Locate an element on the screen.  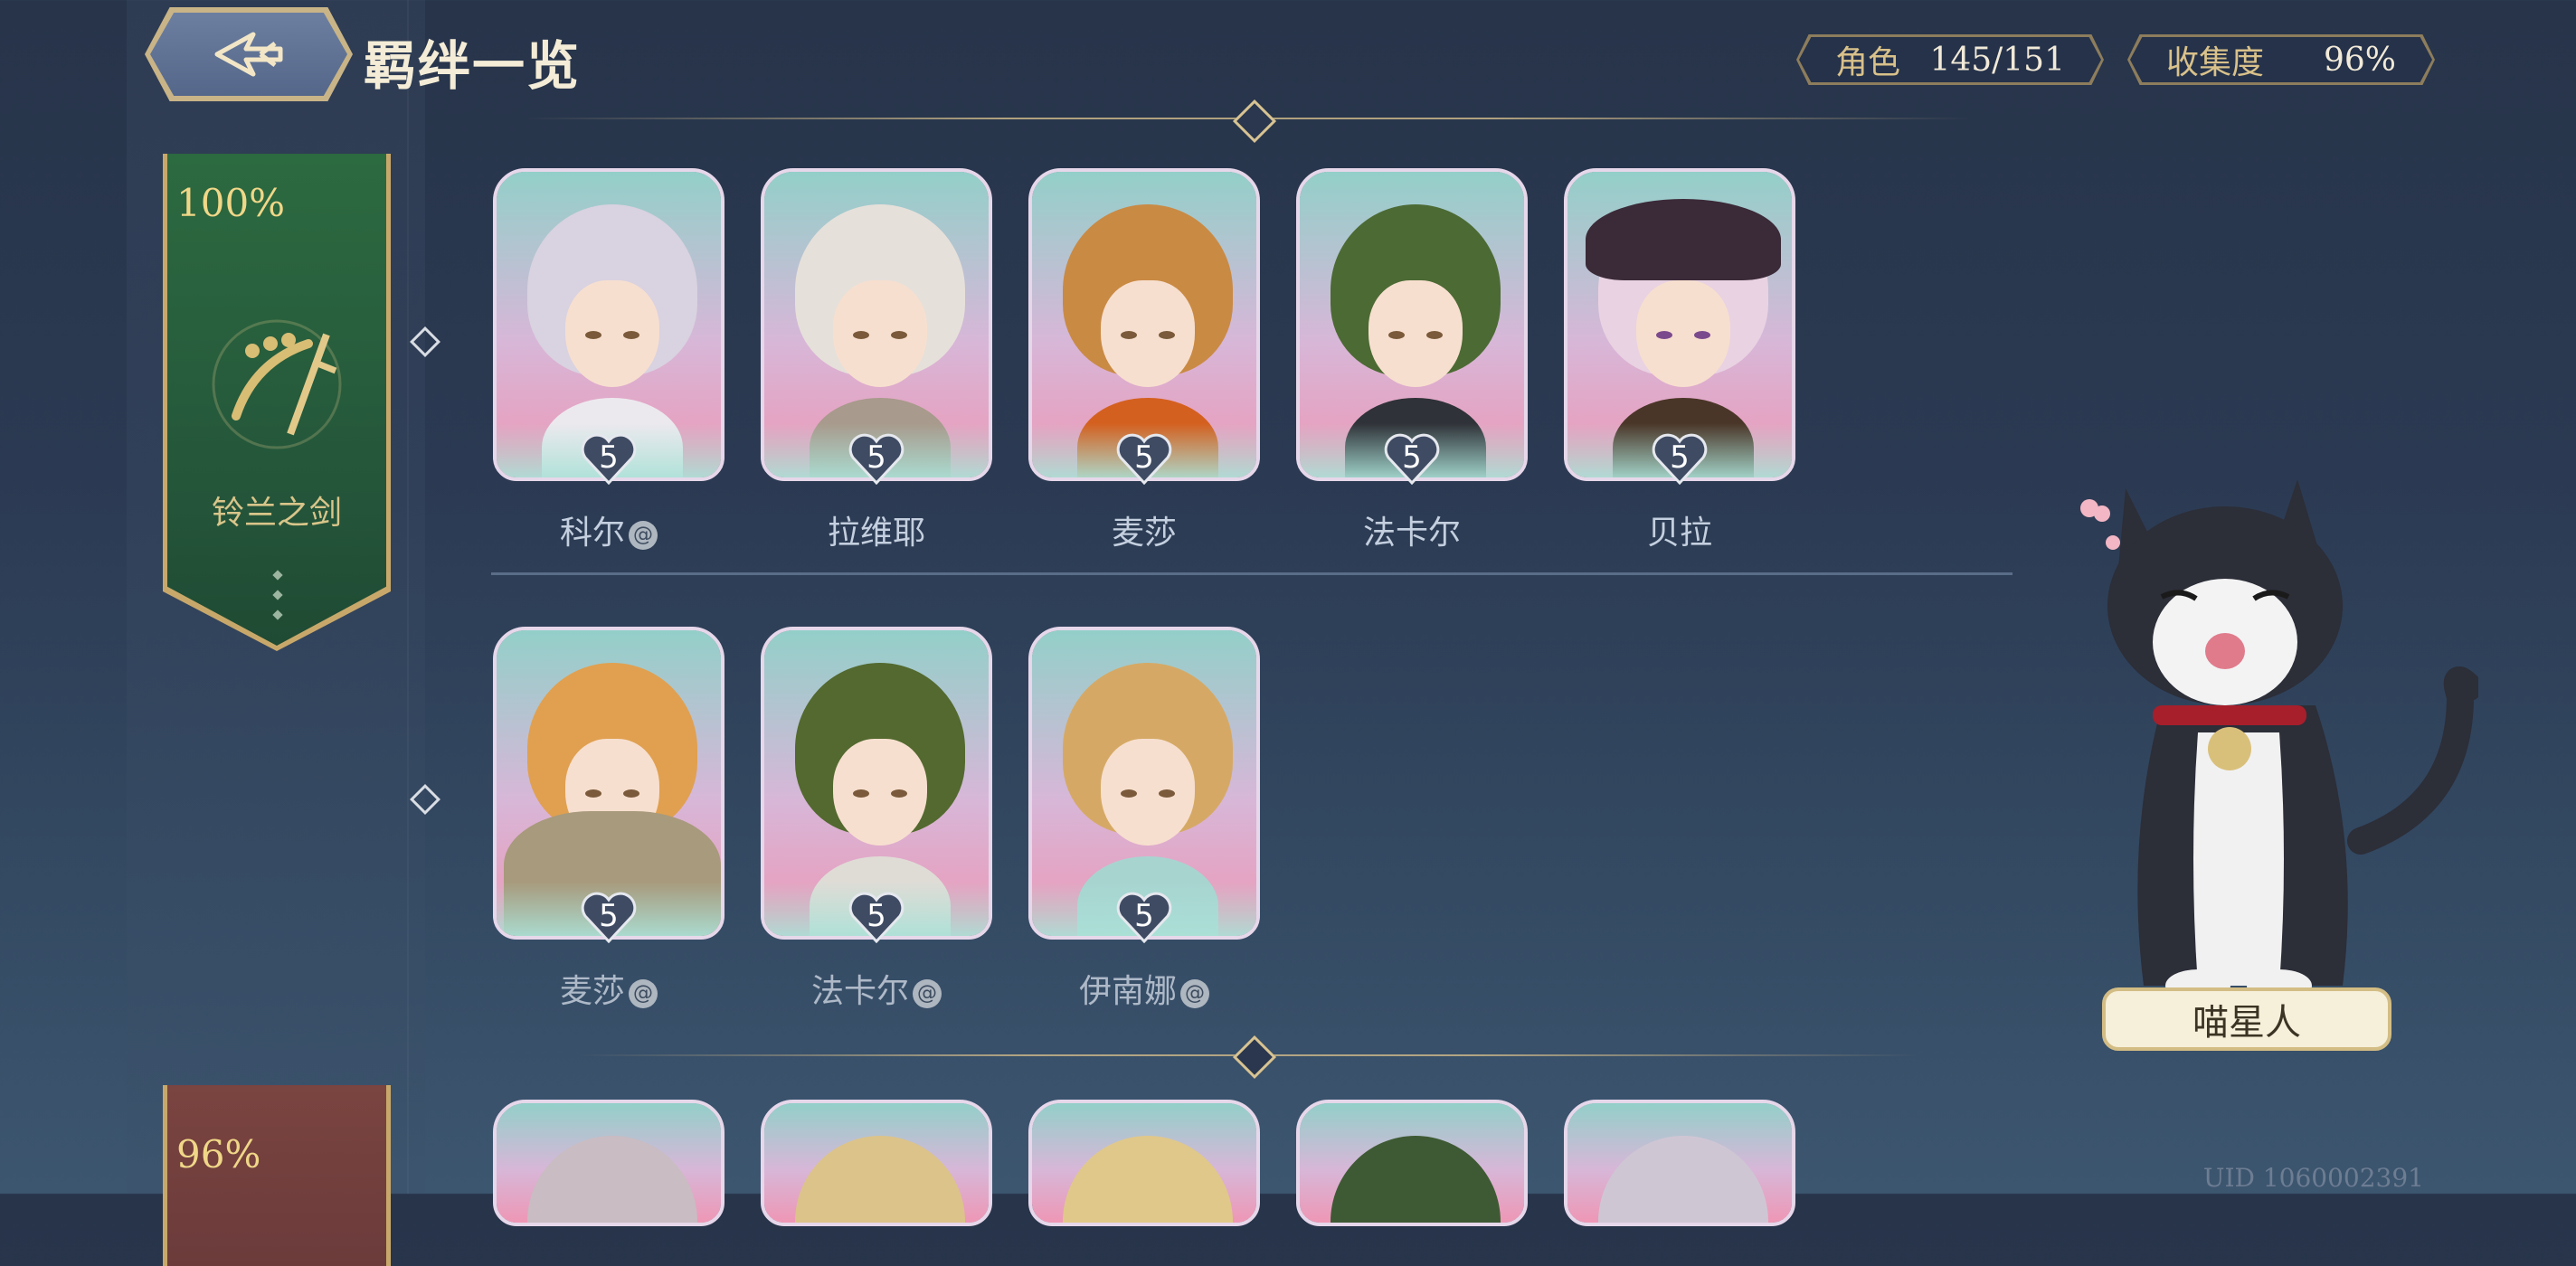
character-name-text: 法卡尔 is located at coordinates (859, 991).